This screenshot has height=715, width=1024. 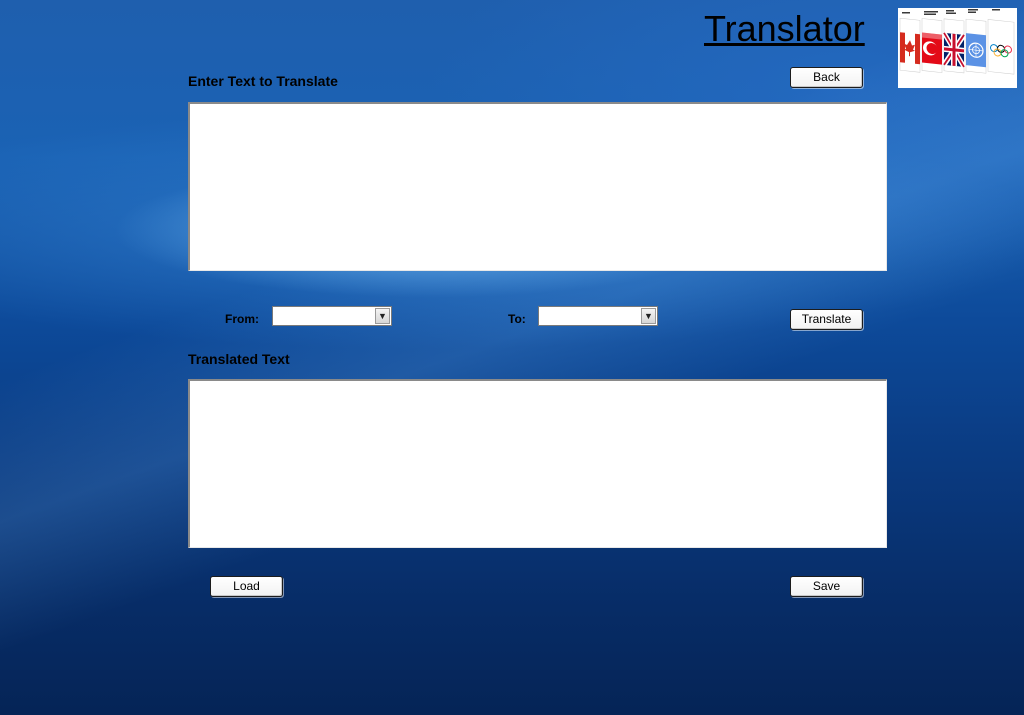 What do you see at coordinates (239, 359) in the screenshot?
I see `translated-text-label: Translated Text` at bounding box center [239, 359].